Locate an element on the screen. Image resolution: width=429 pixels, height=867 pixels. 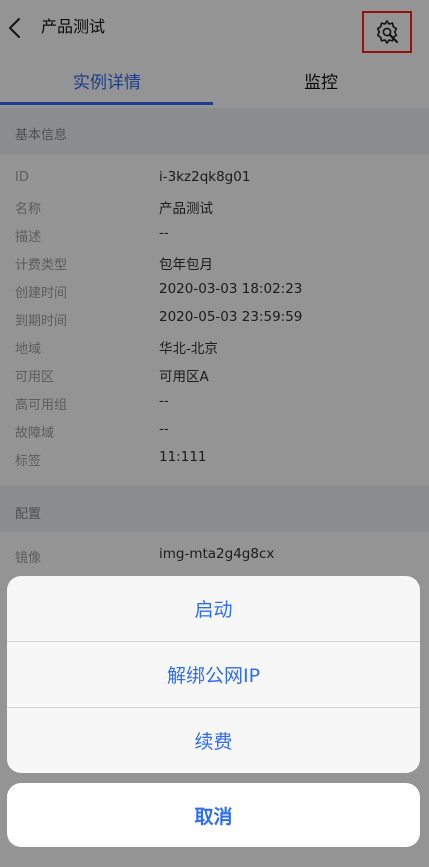
renew-button: 续费 is located at coordinates (213, 740).